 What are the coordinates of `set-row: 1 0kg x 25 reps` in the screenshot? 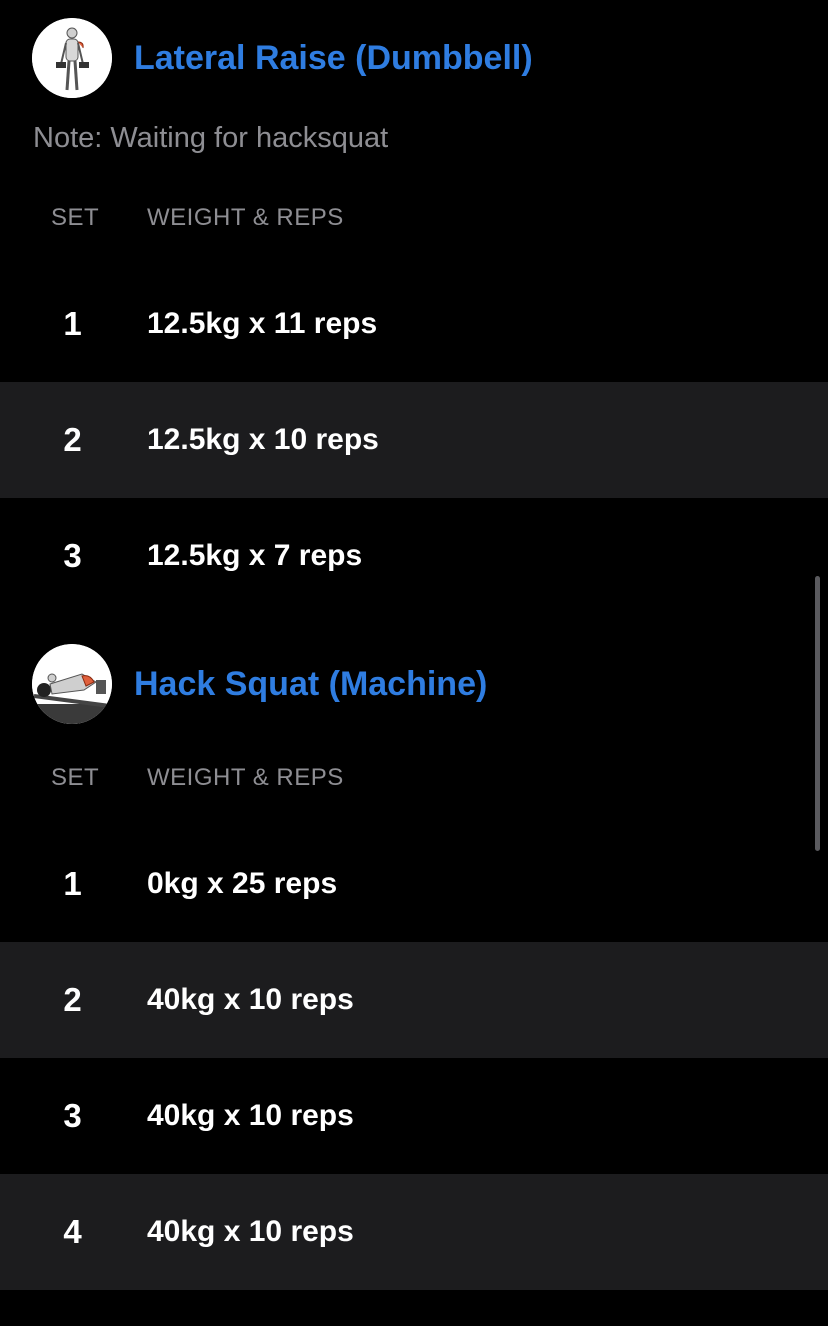 It's located at (414, 884).